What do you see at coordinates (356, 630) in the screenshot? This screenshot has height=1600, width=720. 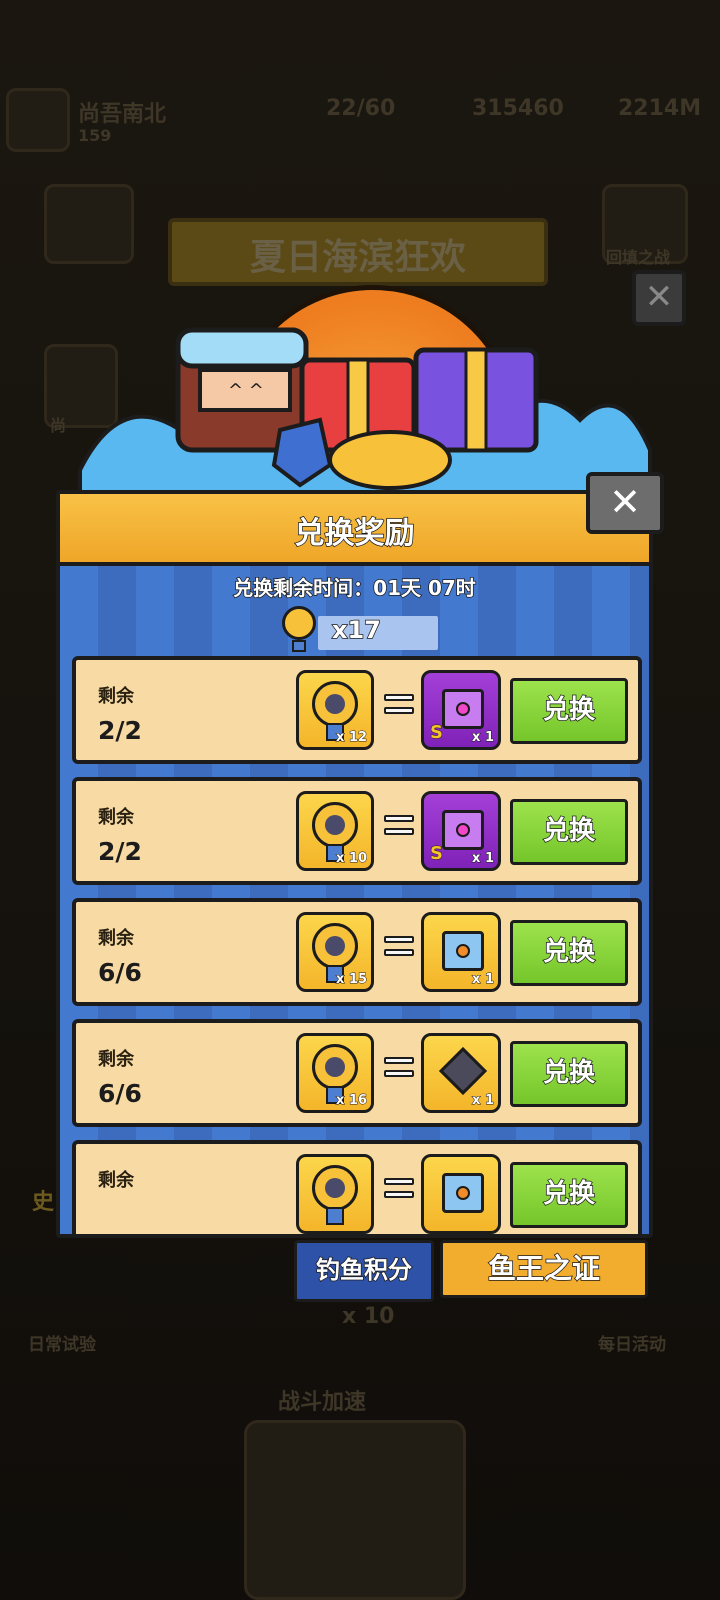 I see `medal-count: x17` at bounding box center [356, 630].